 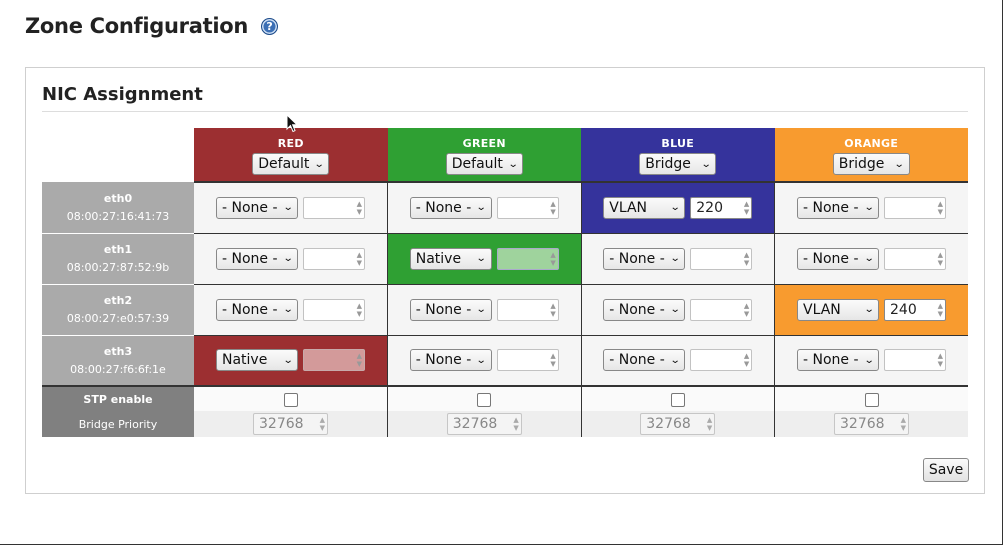 I want to click on stp-checkbox-green, so click(x=484, y=400).